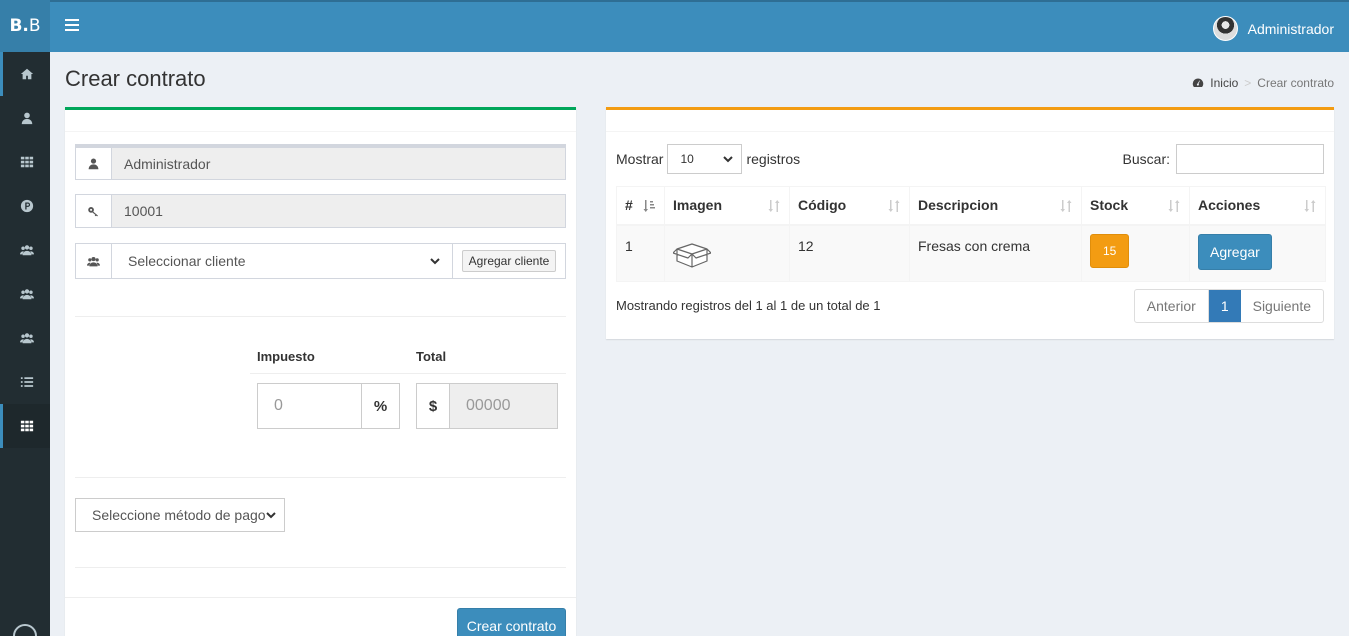 This screenshot has width=1349, height=636. I want to click on user-menu: Administrador, so click(1273, 28).